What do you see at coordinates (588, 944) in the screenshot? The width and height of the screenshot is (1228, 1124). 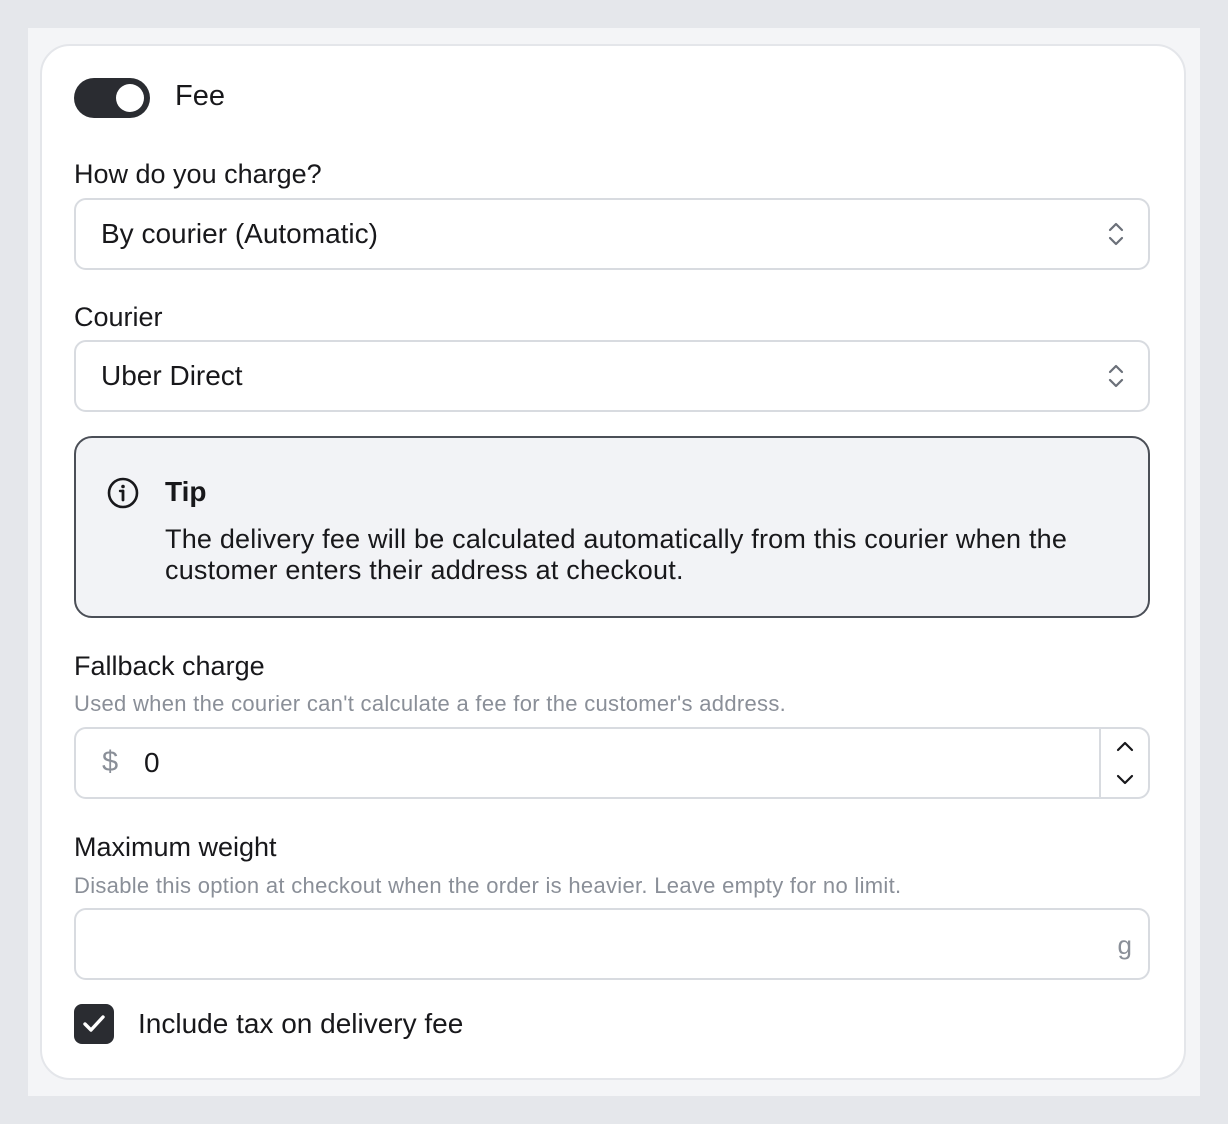 I see `max-weight-input` at bounding box center [588, 944].